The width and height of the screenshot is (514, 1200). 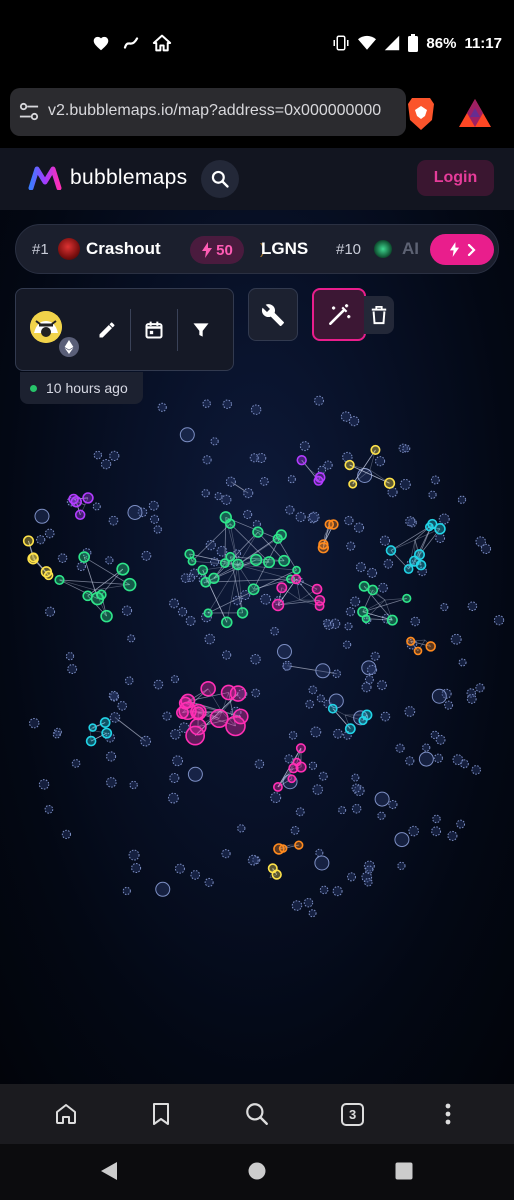 I want to click on address-bar: v2.bubblemaps.io/map?address=0x000000000, so click(x=208, y=112).